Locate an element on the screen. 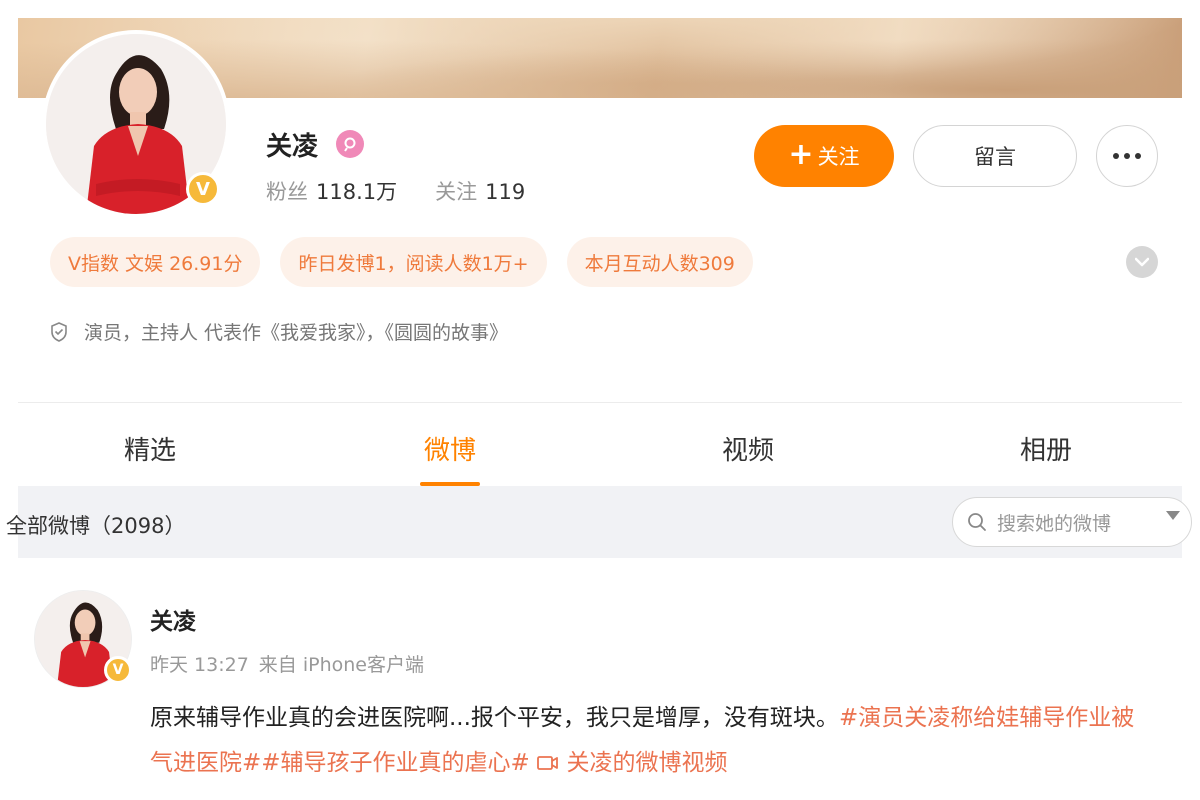  profile-tags: V指数 文娱 26.91分 昨日发博1，阅读人数1万+ 本月互动人数309 is located at coordinates (401, 262).